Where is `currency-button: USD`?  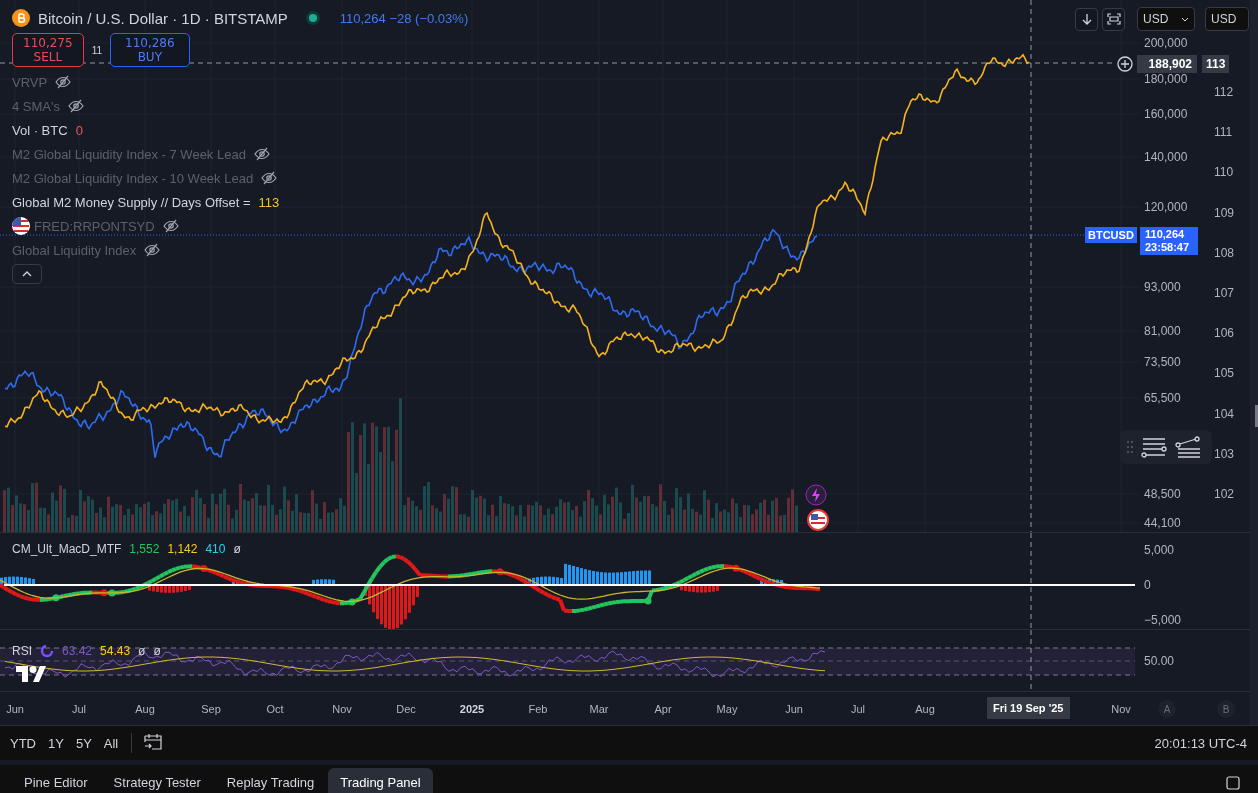 currency-button: USD is located at coordinates (1227, 19).